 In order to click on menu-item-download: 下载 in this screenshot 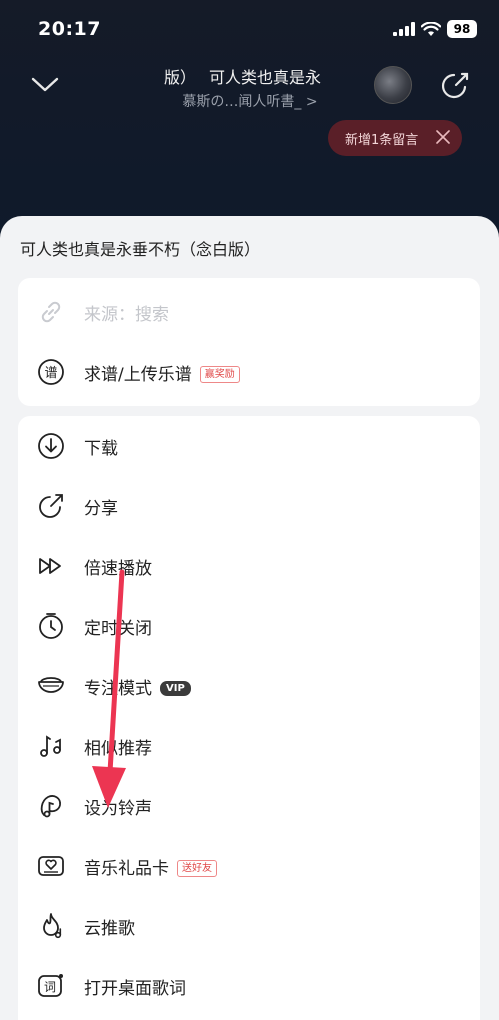, I will do `click(249, 446)`.